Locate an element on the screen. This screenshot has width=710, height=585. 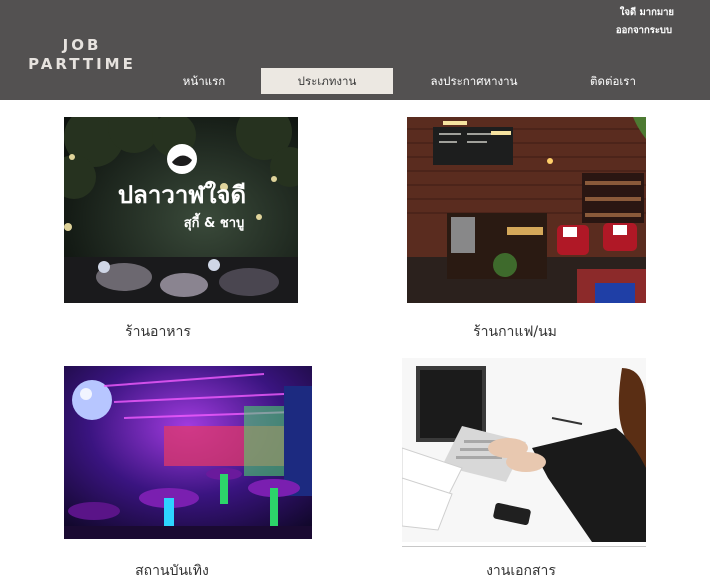
nav-job-types: ประเภทงาน is located at coordinates (327, 81).